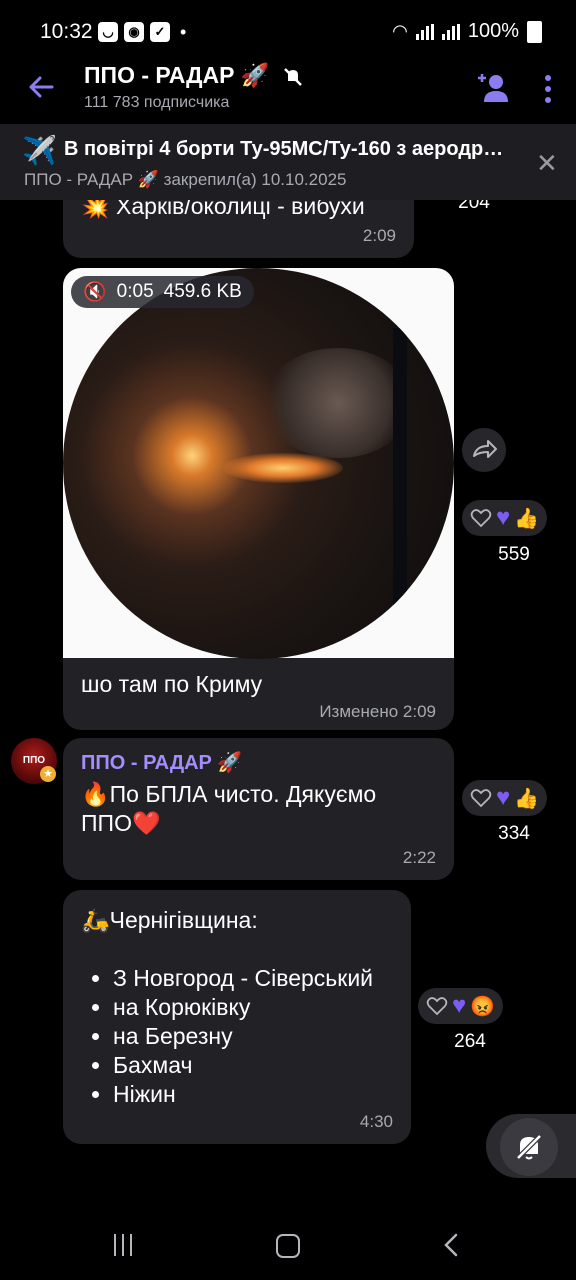 Image resolution: width=576 pixels, height=1280 pixels. What do you see at coordinates (229, 808) in the screenshot?
I see `message-text: 🔥По БПЛА чисто. Дякуємо ППО❤️` at bounding box center [229, 808].